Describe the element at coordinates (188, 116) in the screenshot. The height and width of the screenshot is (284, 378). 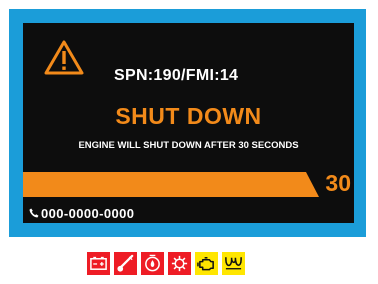
I see `alarm-headline: SHUT DOWN` at that location.